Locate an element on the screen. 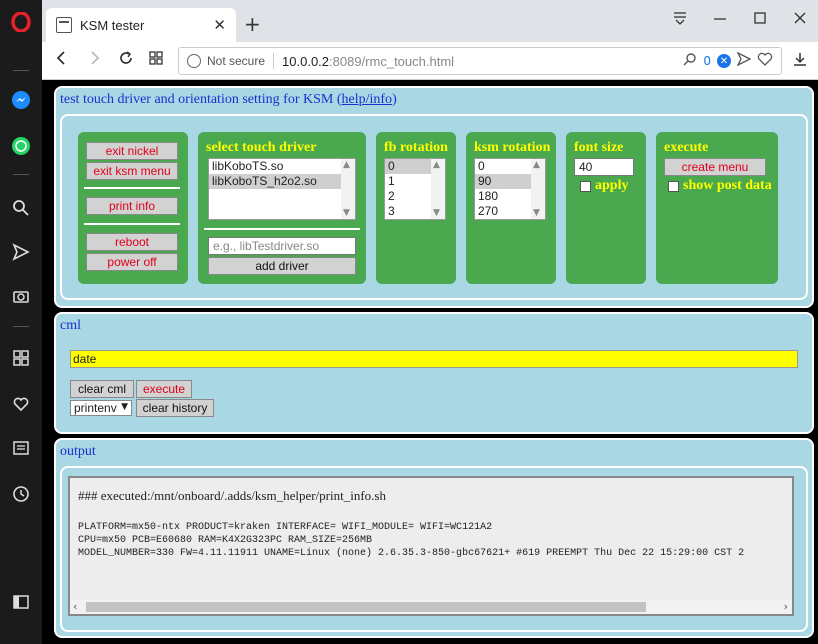 This screenshot has width=818, height=644. back-icon is located at coordinates (62, 60).